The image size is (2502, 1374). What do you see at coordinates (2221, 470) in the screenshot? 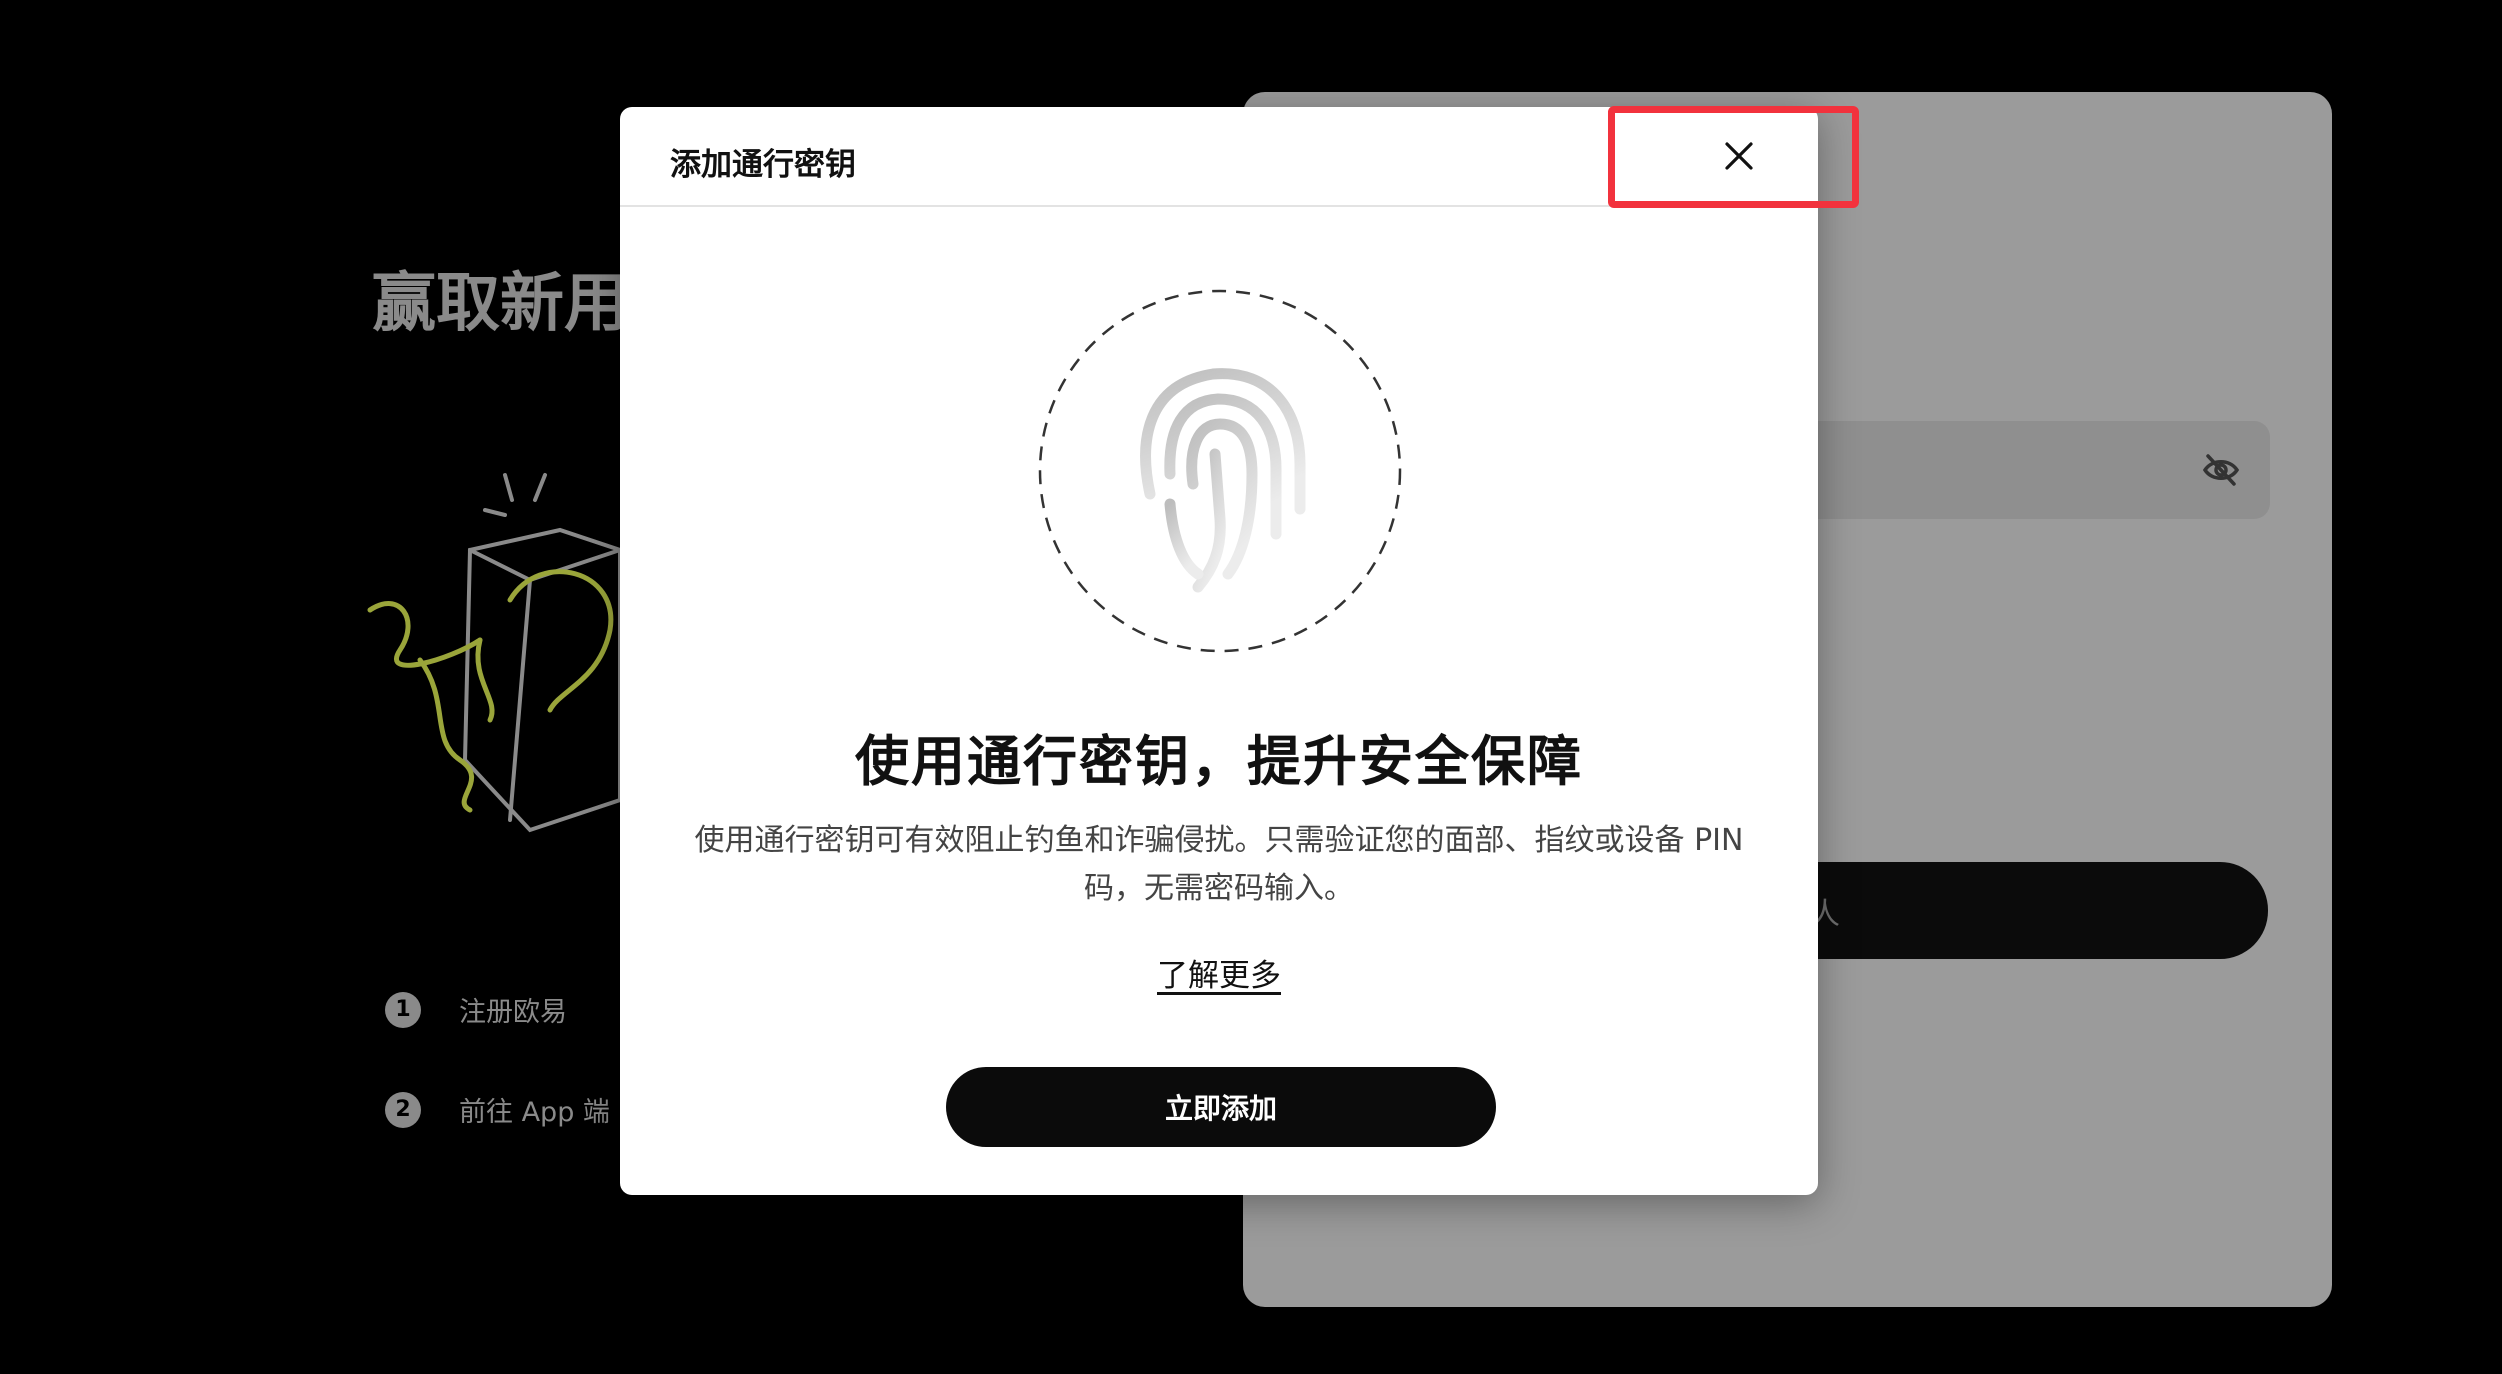
I see `eye-off-icon` at bounding box center [2221, 470].